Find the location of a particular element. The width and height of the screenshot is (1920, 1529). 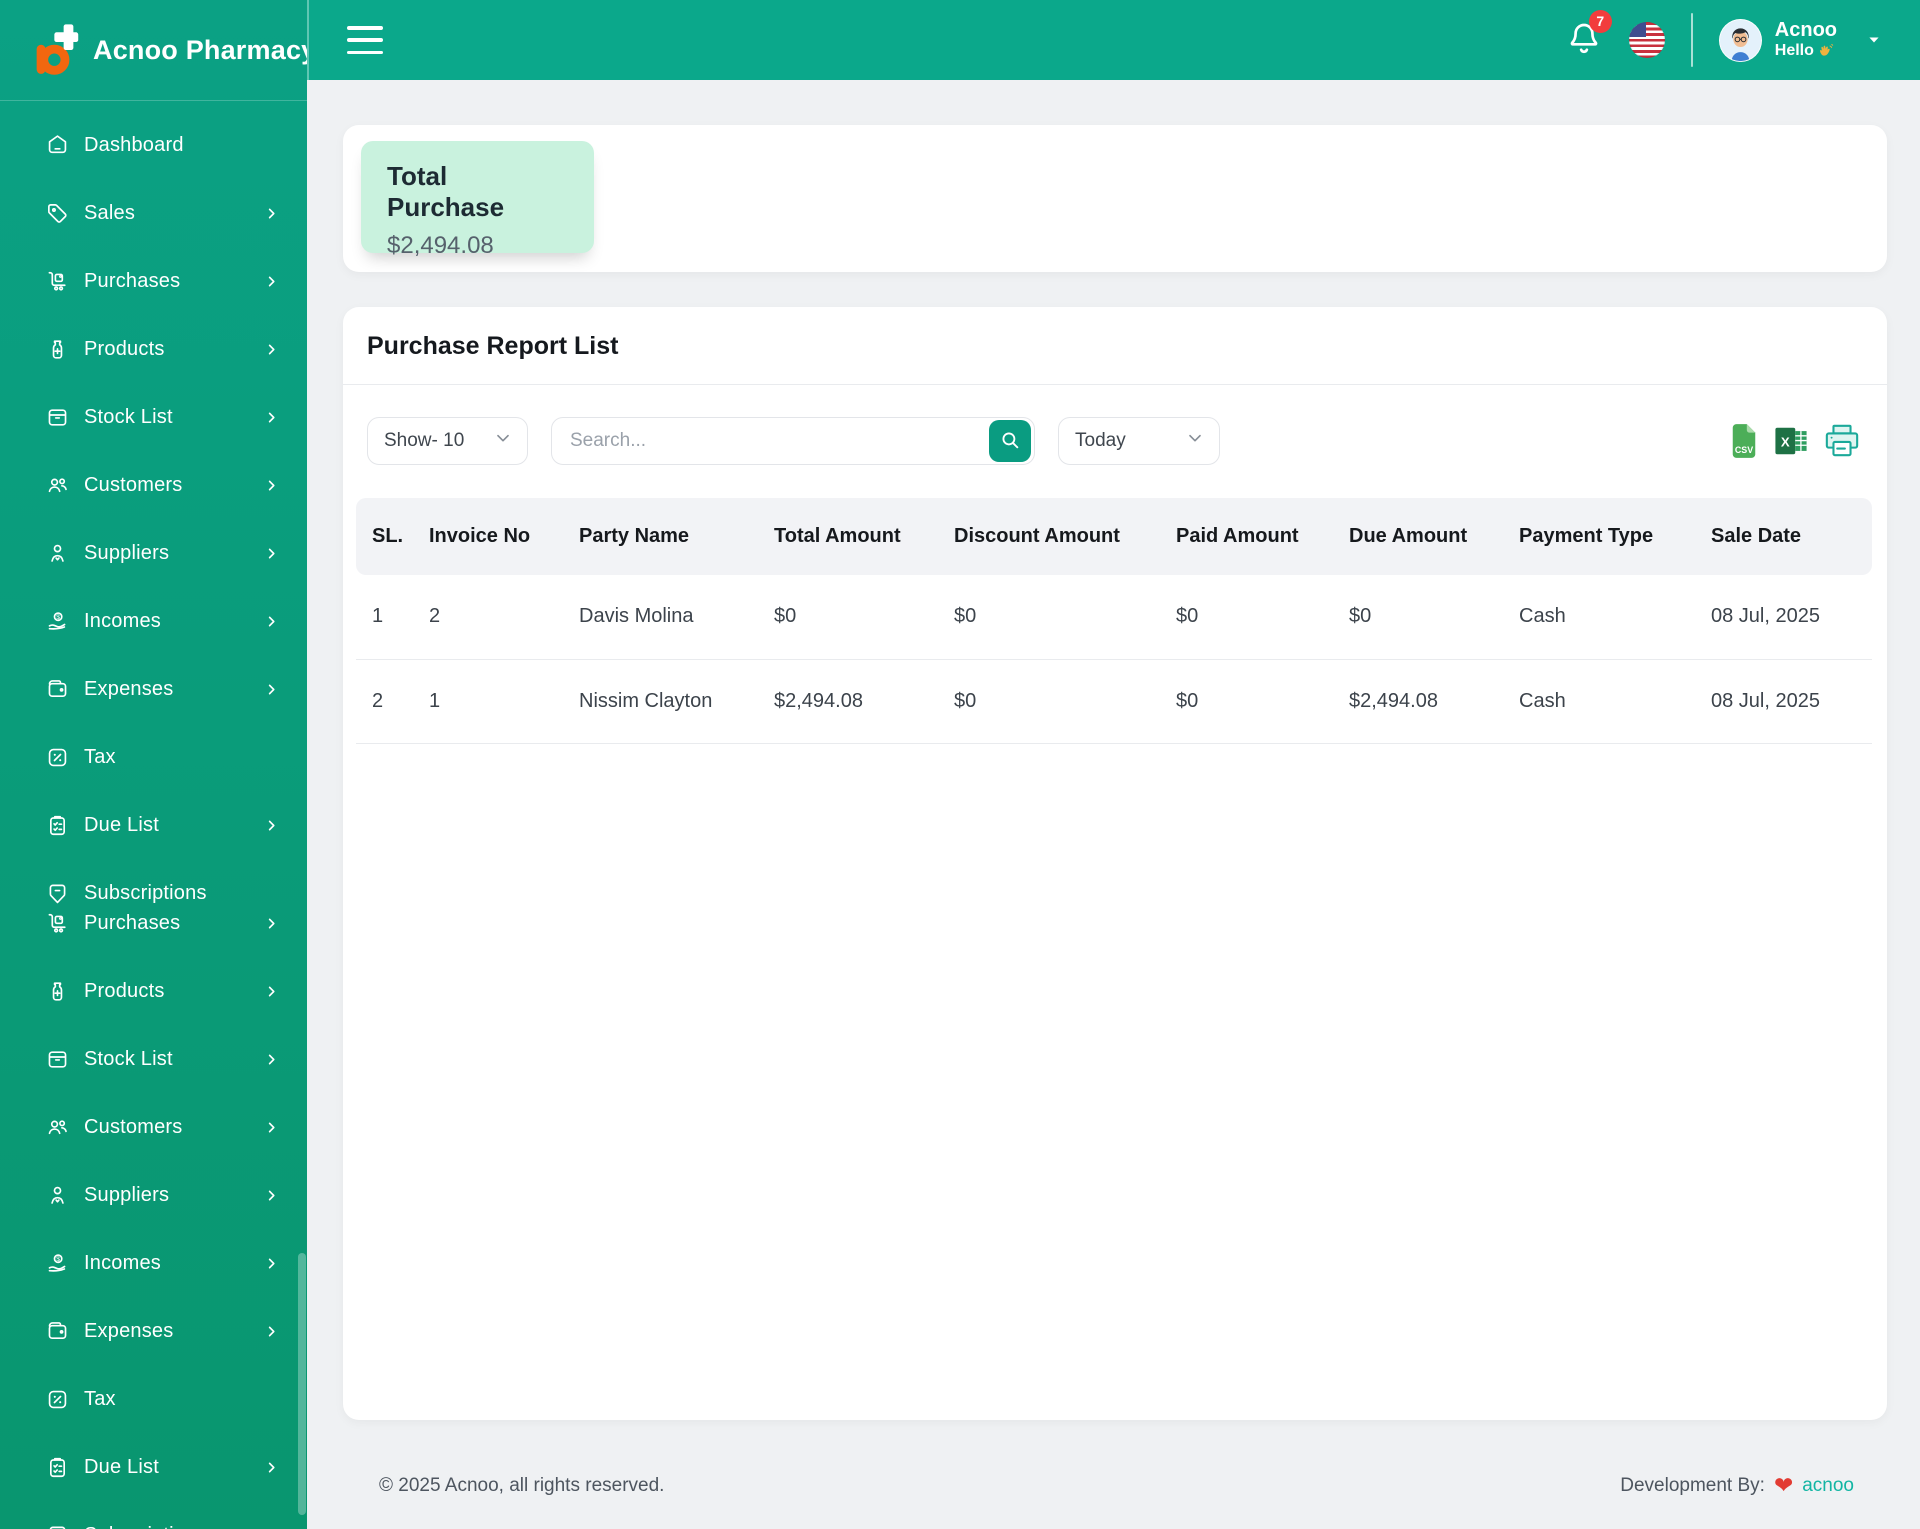

cell-sl: 2 is located at coordinates (388, 701).